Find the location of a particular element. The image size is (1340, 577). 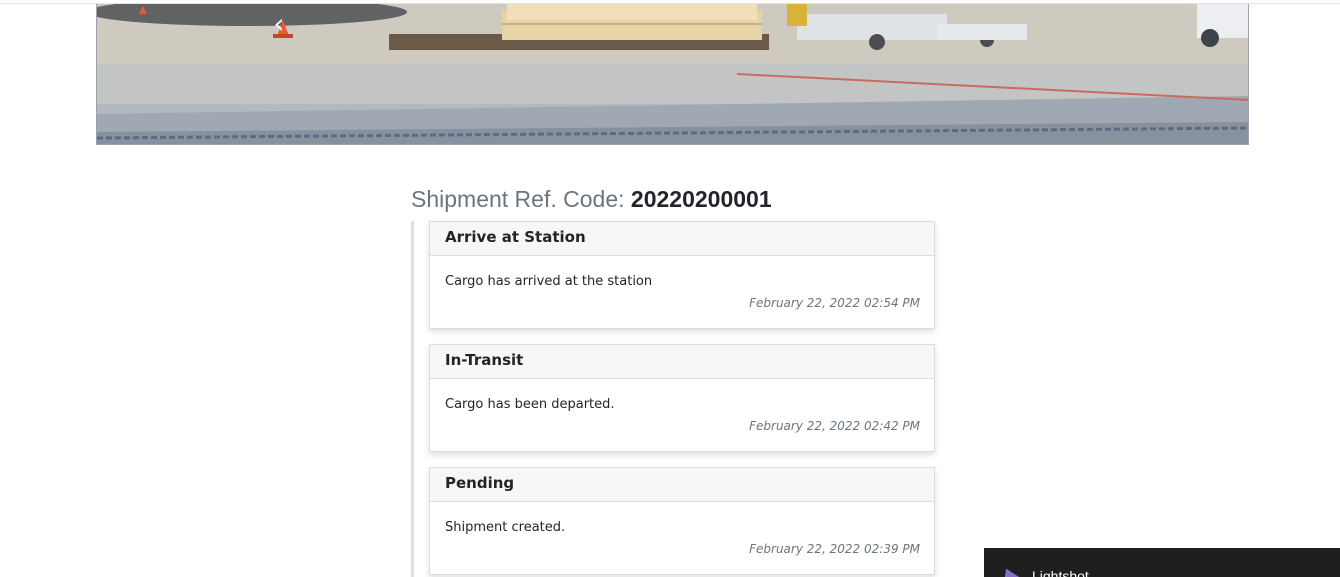

carousel-prev-button: ‹ is located at coordinates (279, 24).